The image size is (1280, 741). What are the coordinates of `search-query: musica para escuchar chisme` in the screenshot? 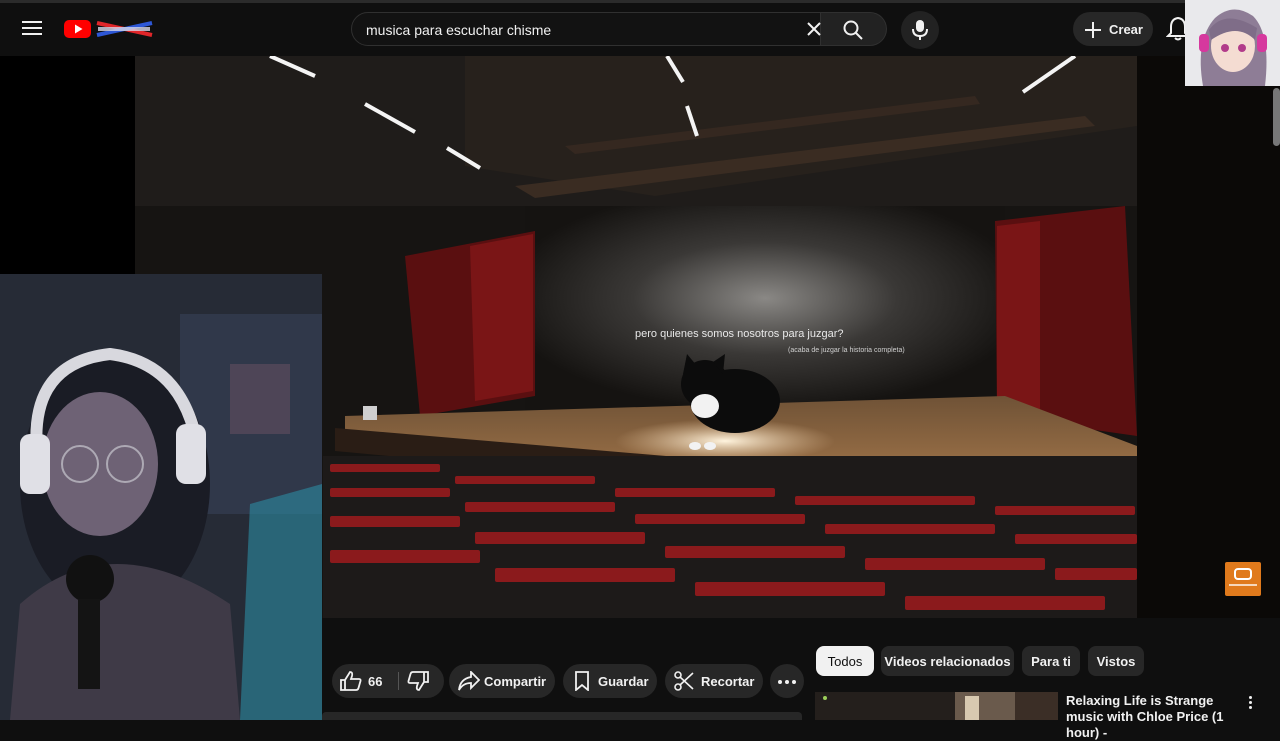 It's located at (459, 30).